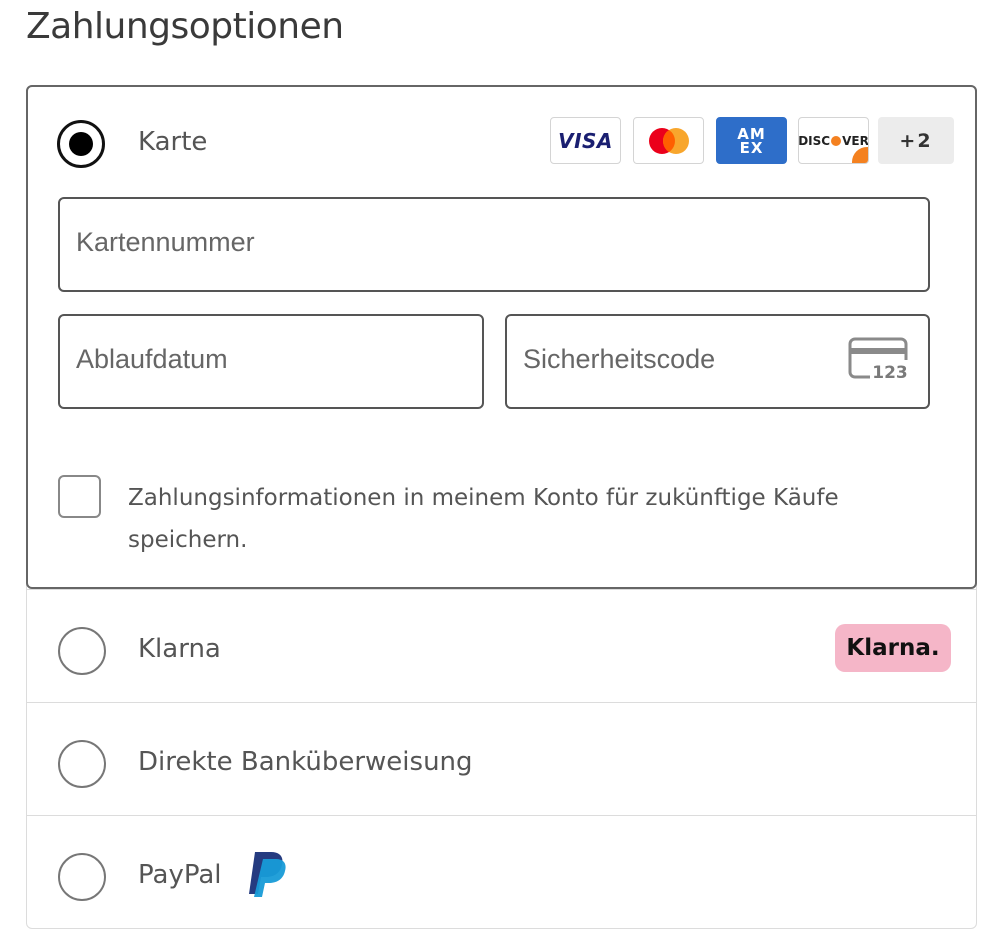  Describe the element at coordinates (79, 496) in the screenshot. I see `save-payment-checkbox` at that location.